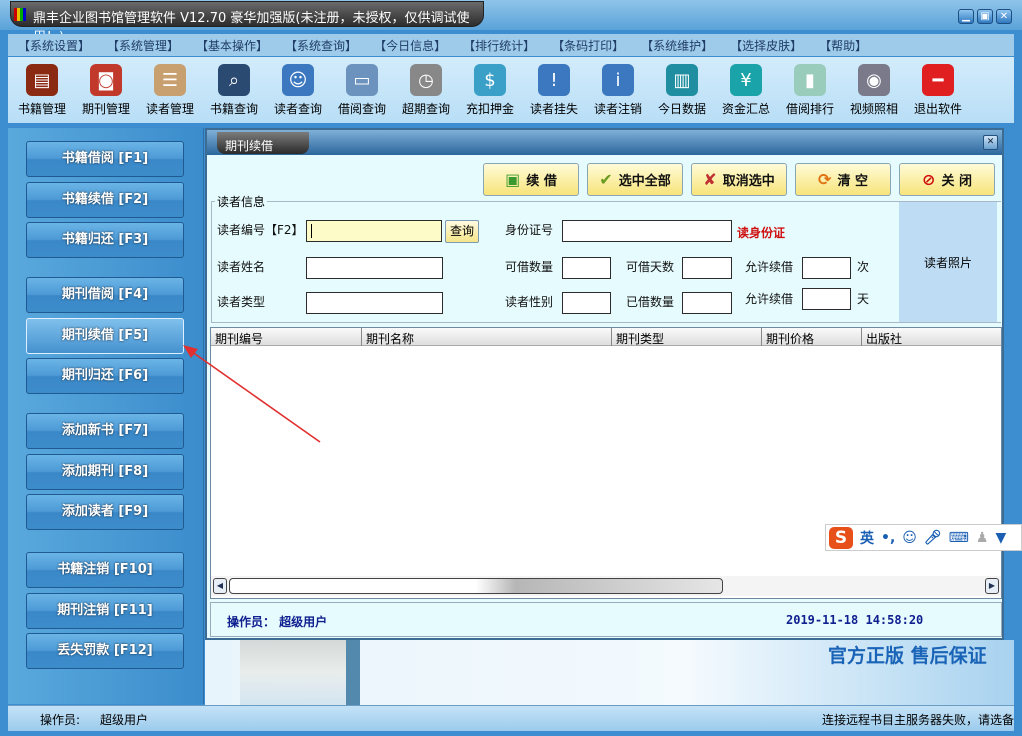  I want to click on column-header: 期刊名称, so click(389, 337).